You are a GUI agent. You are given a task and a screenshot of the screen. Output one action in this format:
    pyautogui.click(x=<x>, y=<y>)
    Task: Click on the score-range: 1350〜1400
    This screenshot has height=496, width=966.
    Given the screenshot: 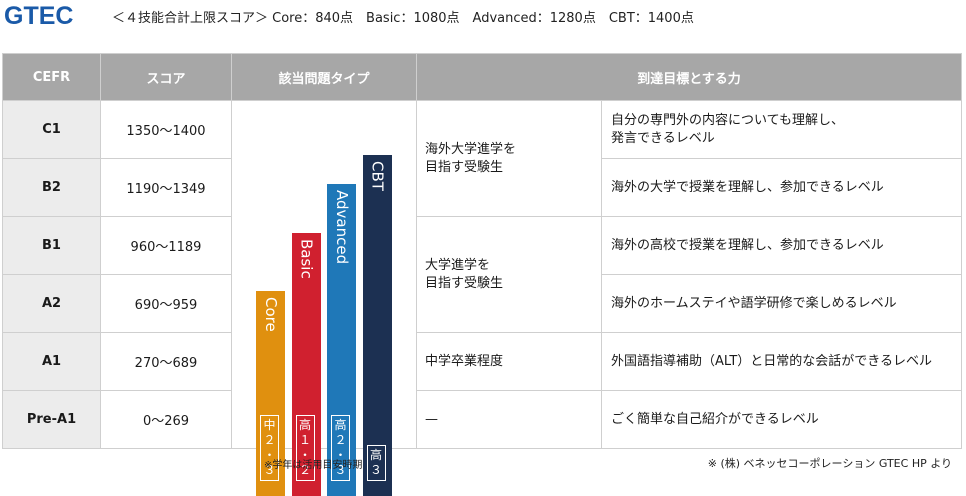 What is the action you would take?
    pyautogui.click(x=166, y=129)
    